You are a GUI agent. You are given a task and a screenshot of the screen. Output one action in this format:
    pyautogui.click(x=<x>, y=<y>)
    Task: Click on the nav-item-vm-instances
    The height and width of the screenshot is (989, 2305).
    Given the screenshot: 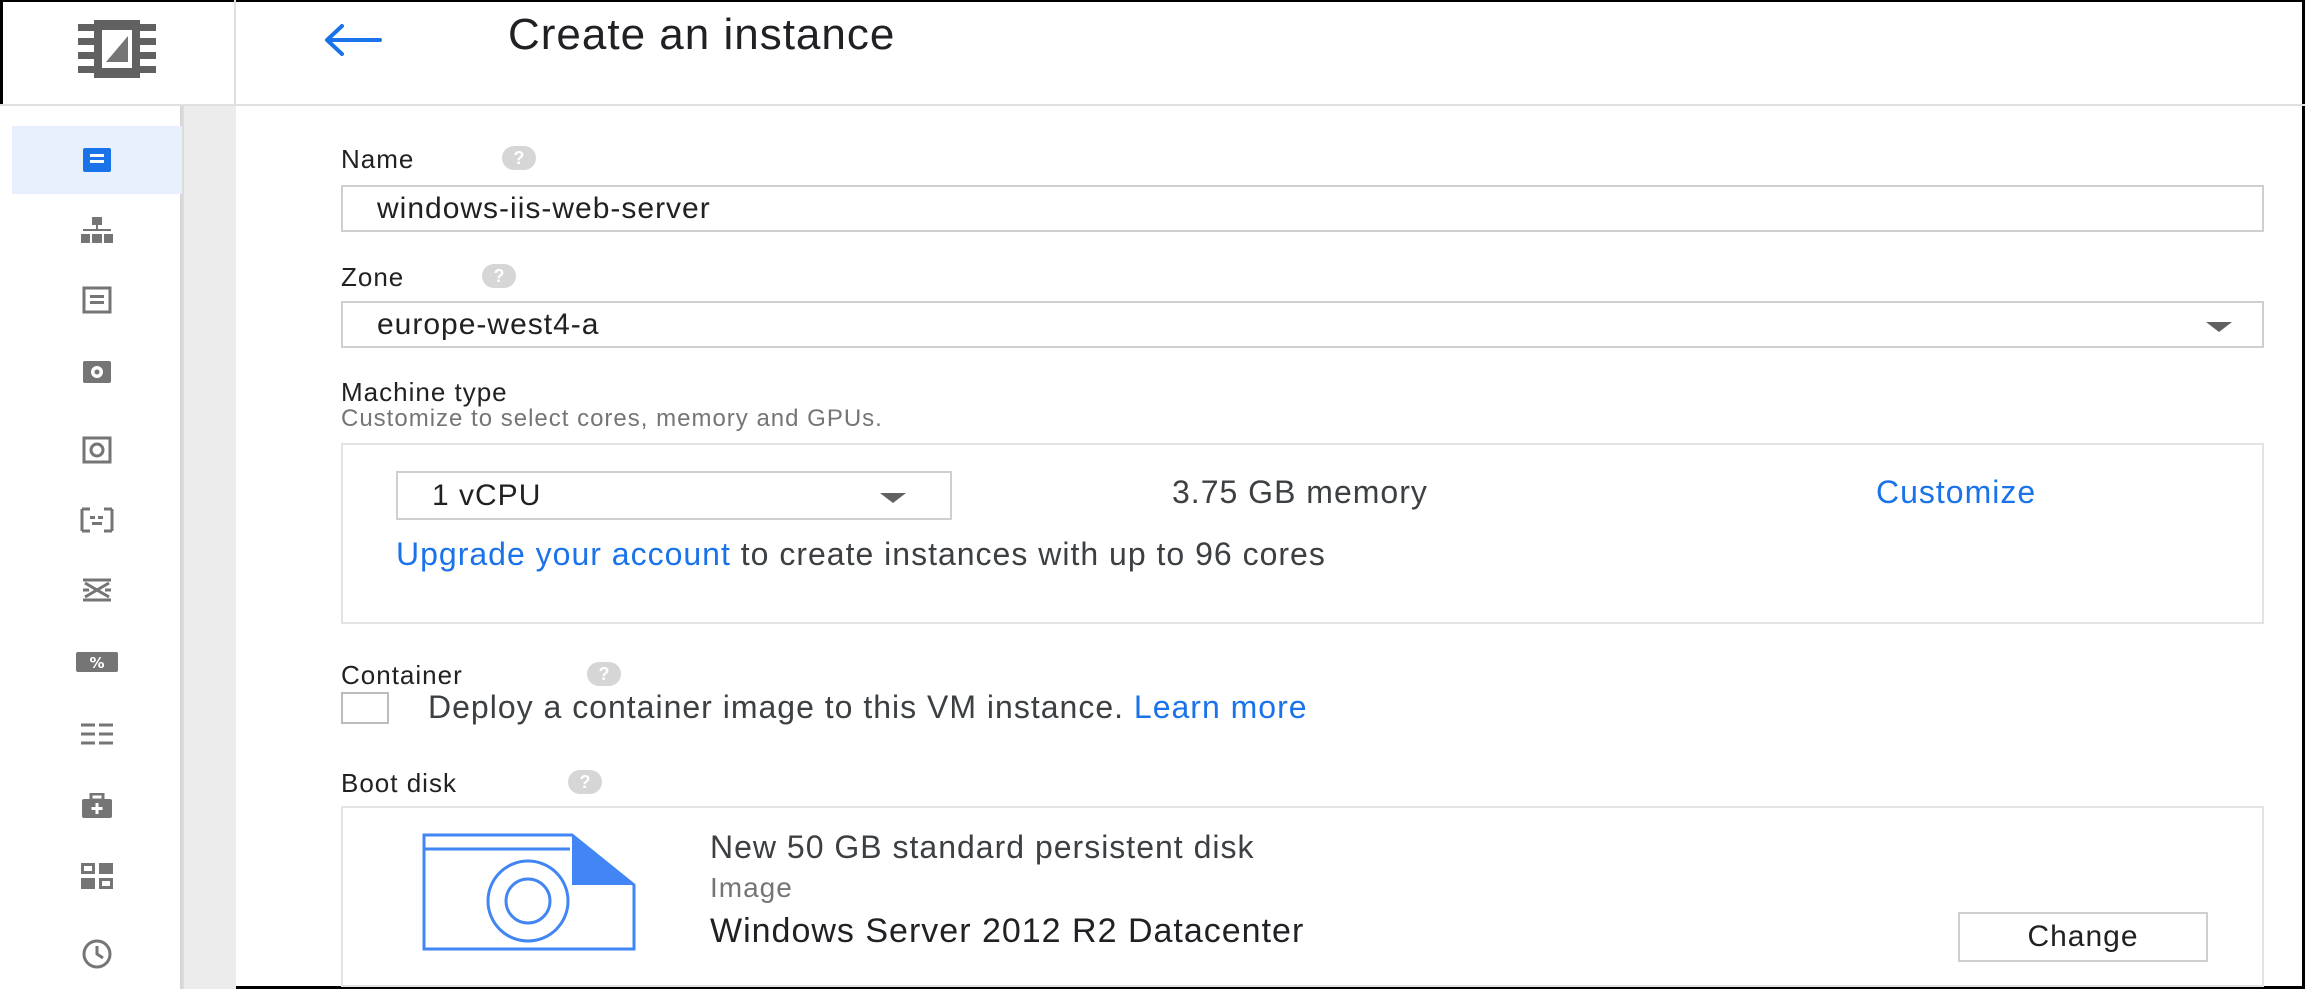 What is the action you would take?
    pyautogui.click(x=97, y=160)
    